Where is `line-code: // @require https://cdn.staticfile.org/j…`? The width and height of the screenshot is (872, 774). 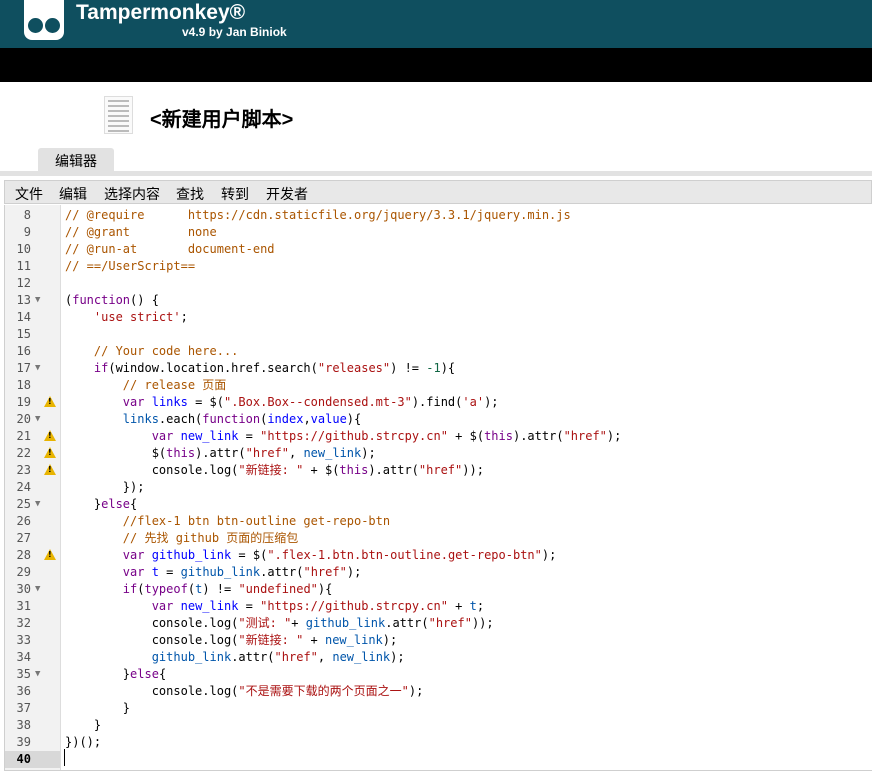 line-code: // @require https://cdn.staticfile.org/j… is located at coordinates (318, 215).